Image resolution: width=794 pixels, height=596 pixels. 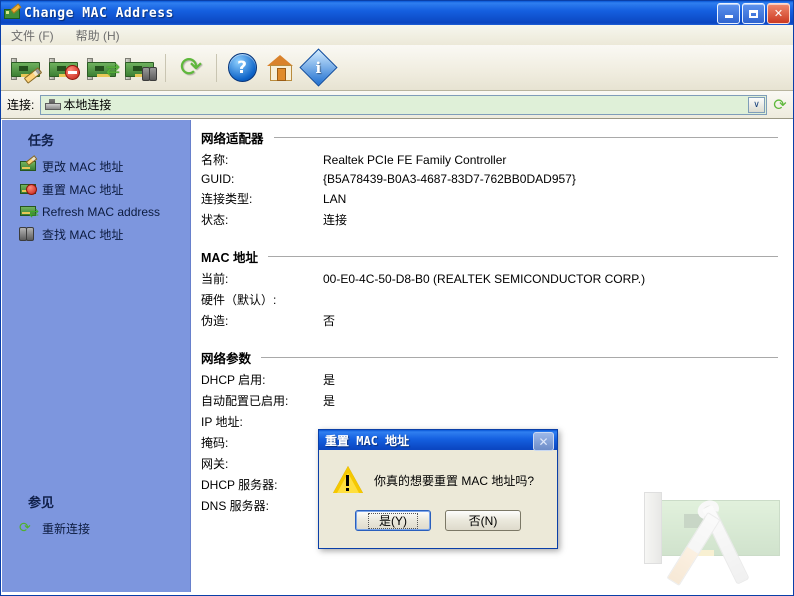 I want to click on house-icon, so click(x=280, y=68).